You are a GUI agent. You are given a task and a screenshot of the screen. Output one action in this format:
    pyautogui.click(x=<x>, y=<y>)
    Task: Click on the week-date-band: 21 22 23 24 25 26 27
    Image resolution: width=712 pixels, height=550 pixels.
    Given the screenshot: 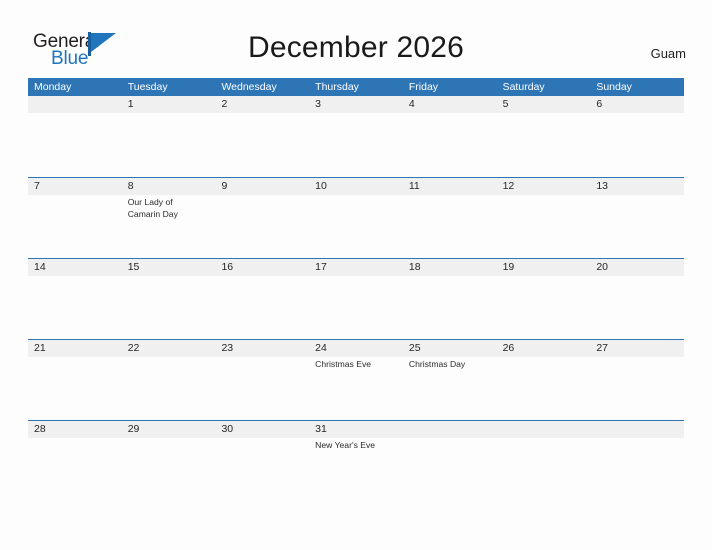 What is the action you would take?
    pyautogui.click(x=356, y=348)
    